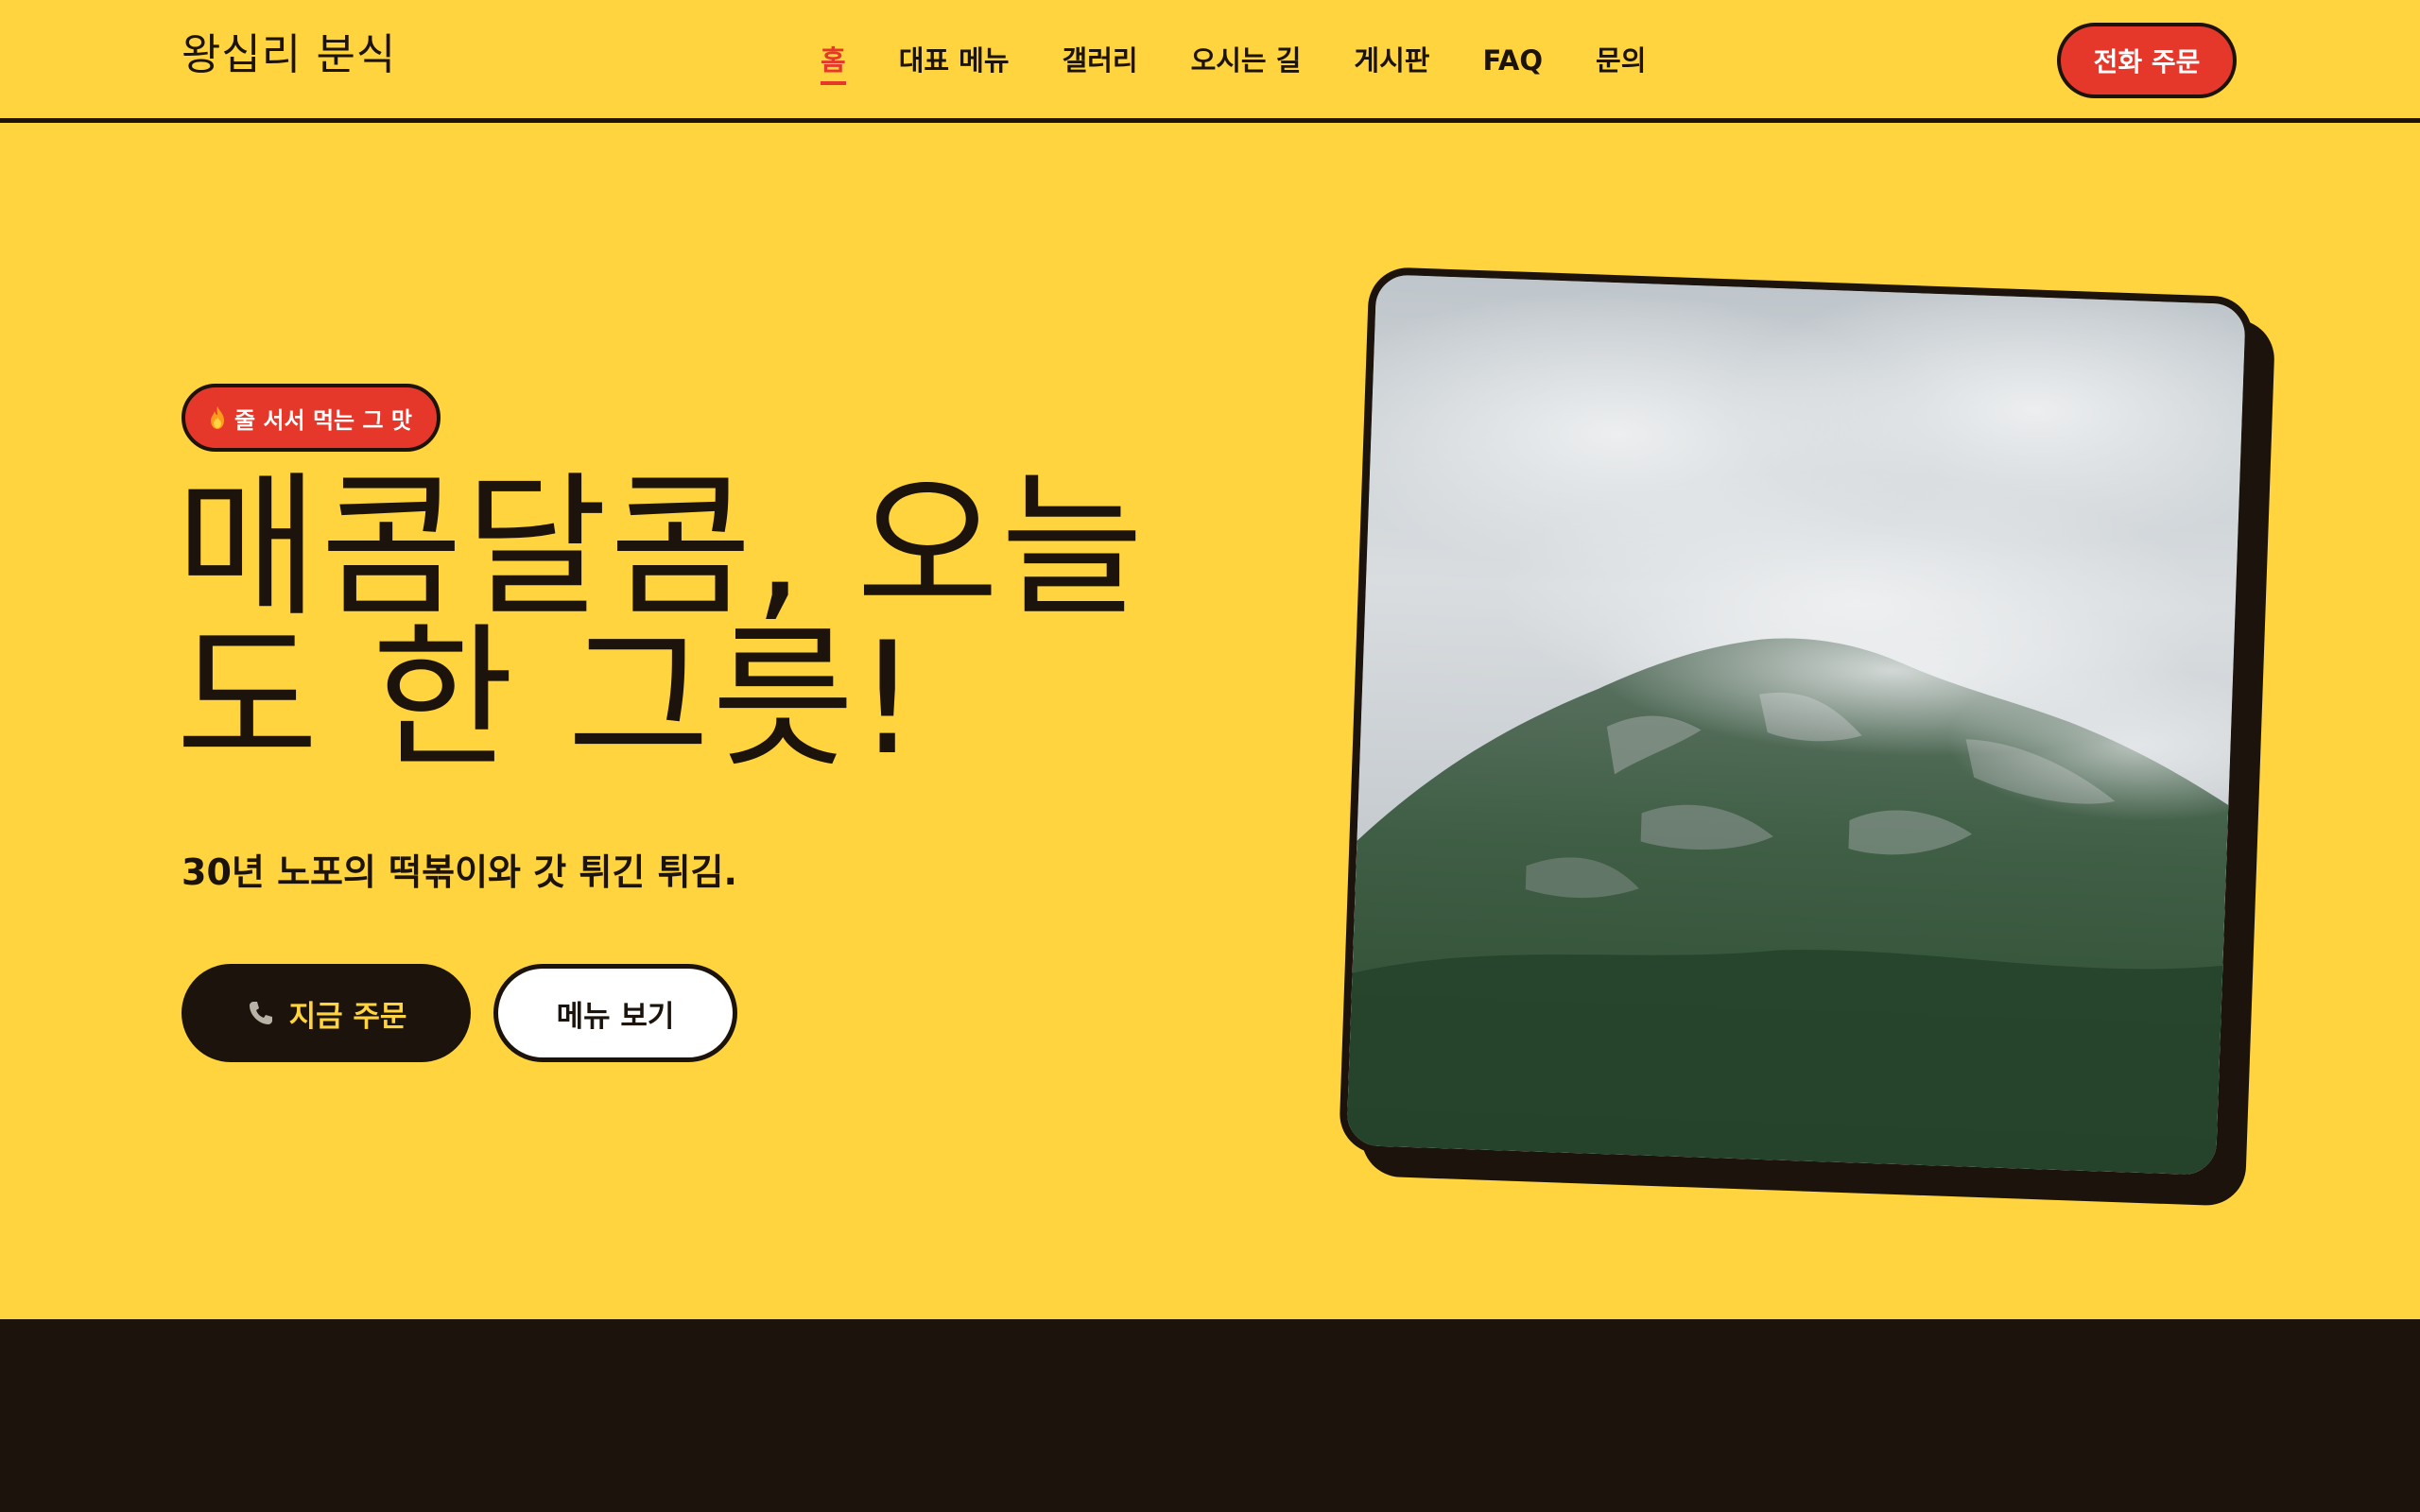 The width and height of the screenshot is (2420, 1512). What do you see at coordinates (1621, 60) in the screenshot?
I see `nav-item-contact: 문의` at bounding box center [1621, 60].